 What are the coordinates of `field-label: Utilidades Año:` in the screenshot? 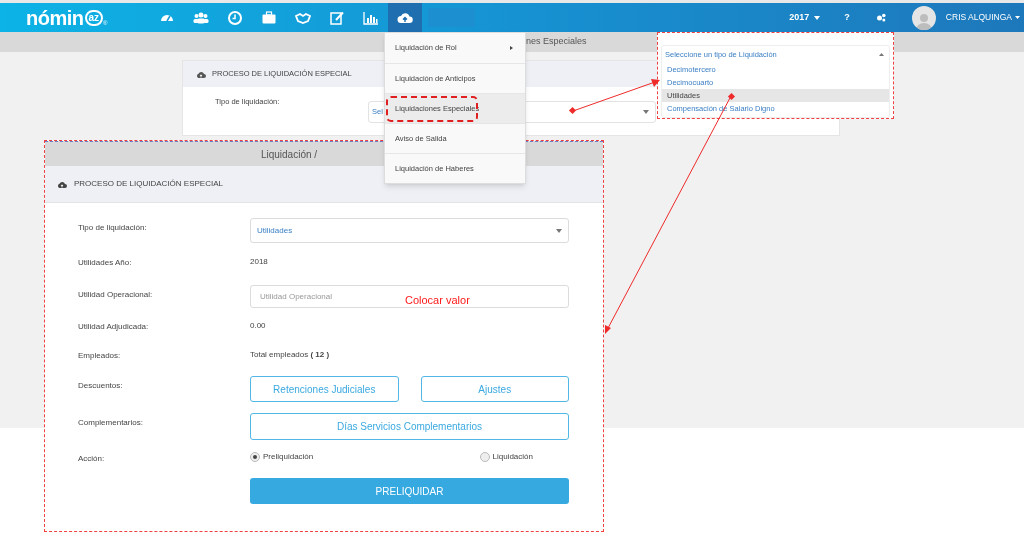 It's located at (105, 262).